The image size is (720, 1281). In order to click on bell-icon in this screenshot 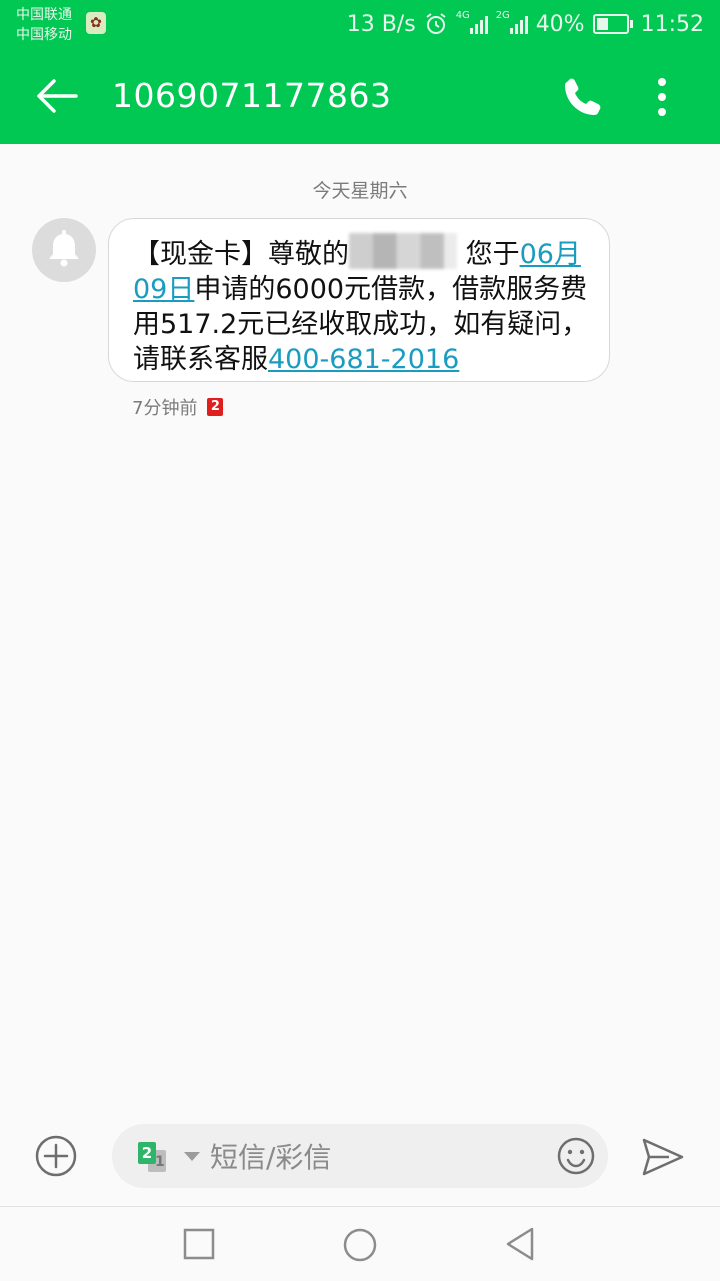, I will do `click(64, 248)`.